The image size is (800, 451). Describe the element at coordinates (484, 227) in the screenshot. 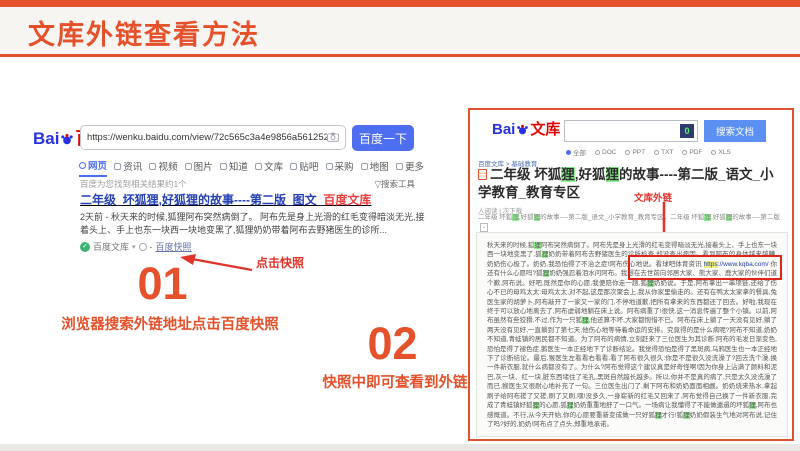

I see `expand-icon: ⌄` at that location.